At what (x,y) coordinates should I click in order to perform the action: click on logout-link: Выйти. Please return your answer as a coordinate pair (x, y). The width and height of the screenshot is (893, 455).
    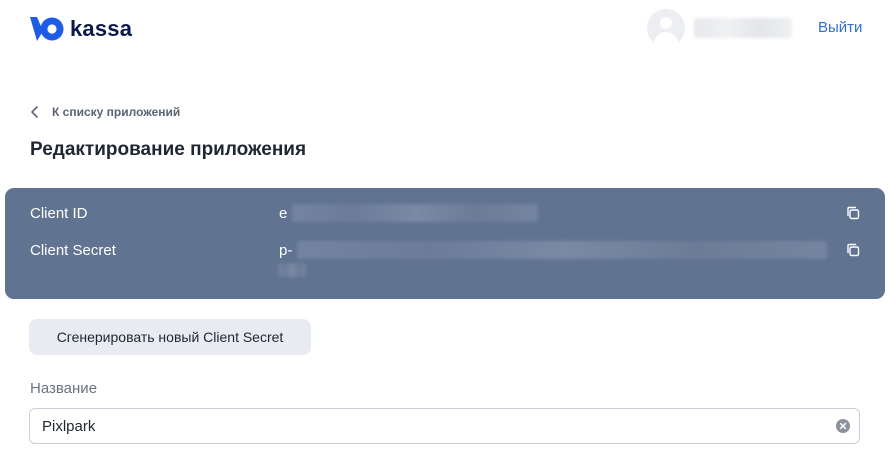
    Looking at the image, I should click on (840, 27).